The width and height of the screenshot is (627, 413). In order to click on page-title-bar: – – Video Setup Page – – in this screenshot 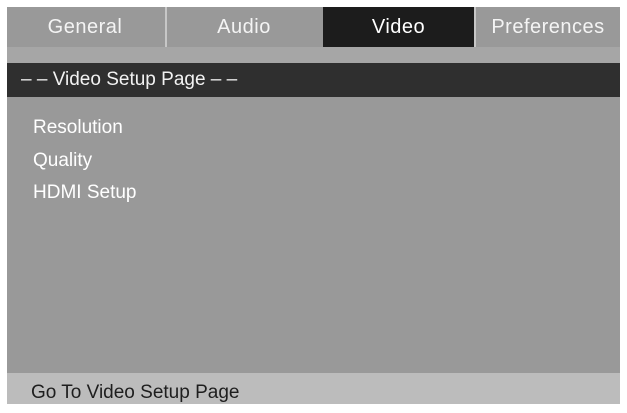, I will do `click(313, 80)`.